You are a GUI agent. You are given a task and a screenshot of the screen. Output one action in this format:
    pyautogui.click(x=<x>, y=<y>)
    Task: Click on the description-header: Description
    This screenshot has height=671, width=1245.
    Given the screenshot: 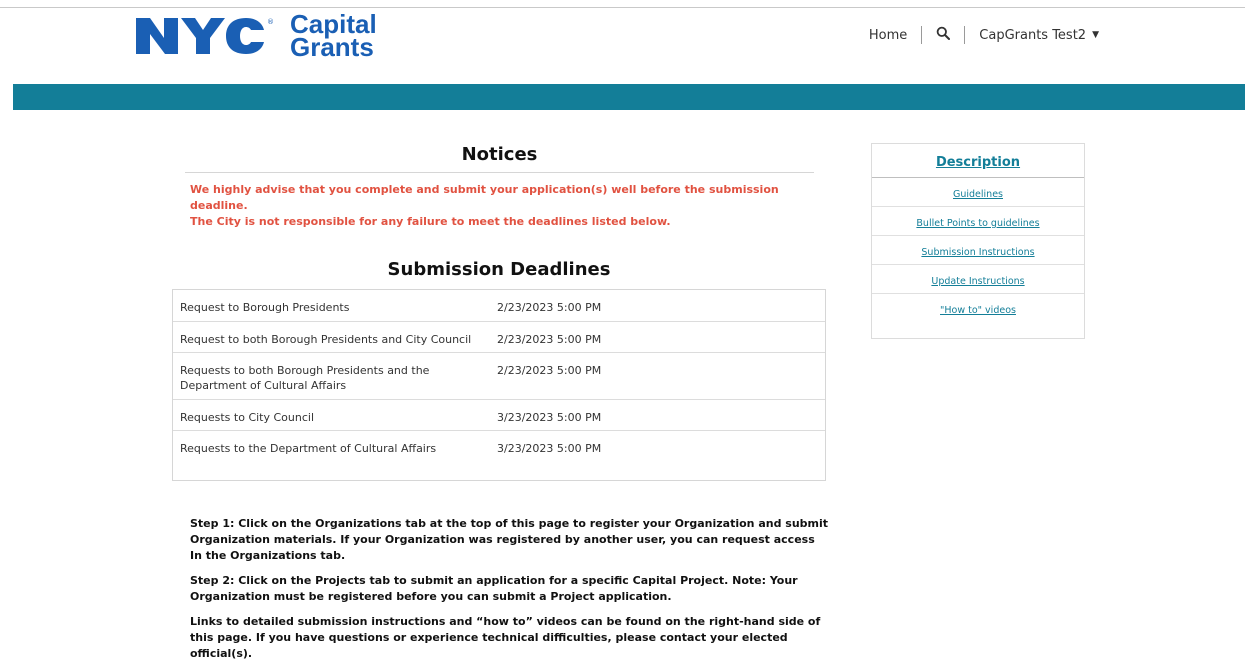 What is the action you would take?
    pyautogui.click(x=978, y=161)
    